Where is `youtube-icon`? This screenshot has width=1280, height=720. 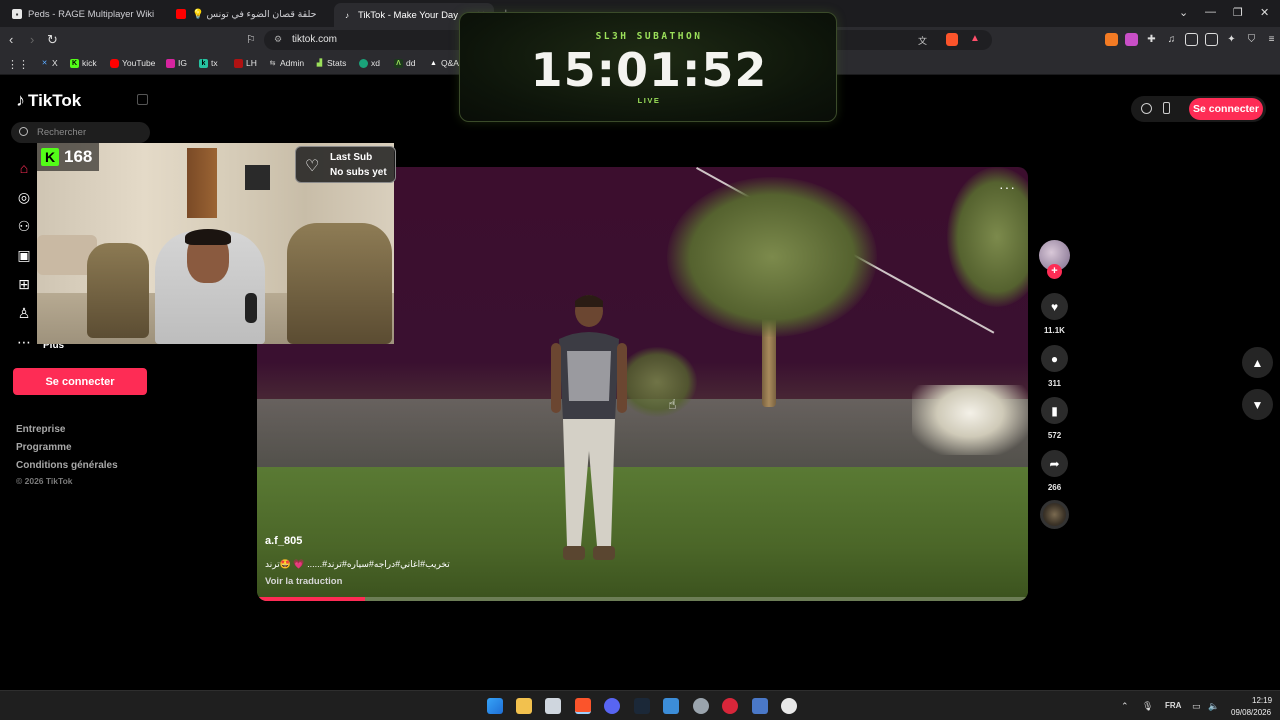 youtube-icon is located at coordinates (114, 63).